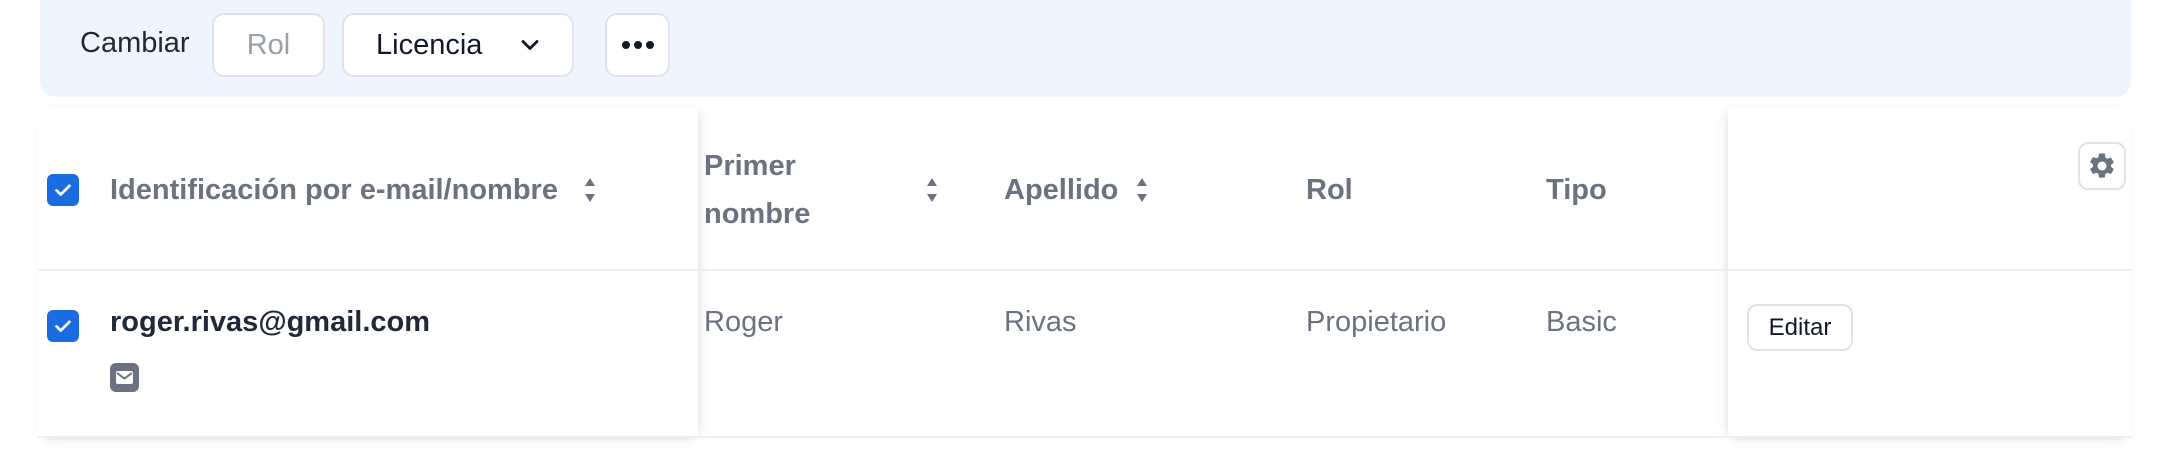 The width and height of the screenshot is (2170, 456). Describe the element at coordinates (1929, 273) in the screenshot. I see `frozen-right-column` at that location.